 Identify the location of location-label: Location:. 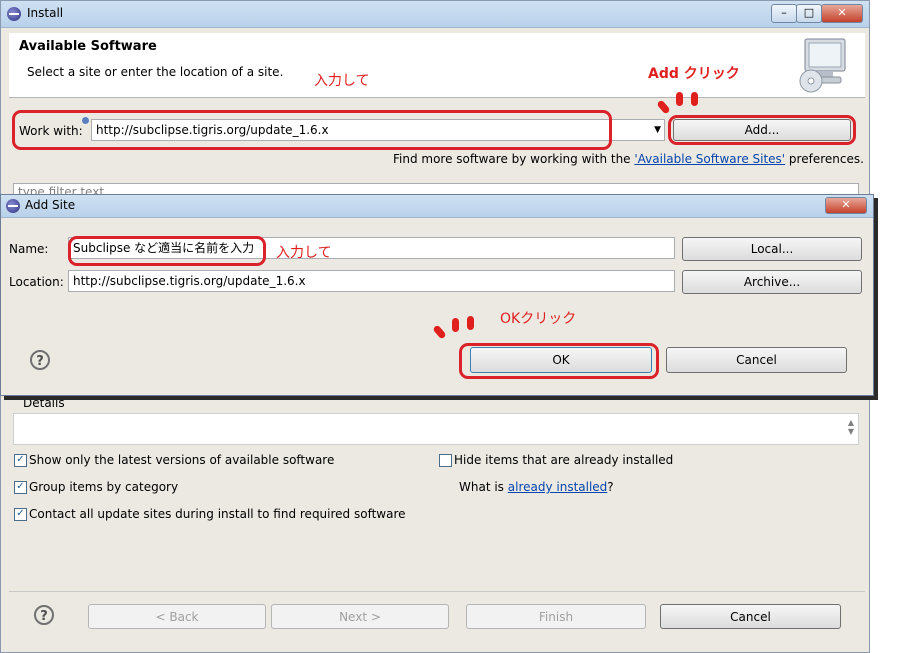
(36, 282).